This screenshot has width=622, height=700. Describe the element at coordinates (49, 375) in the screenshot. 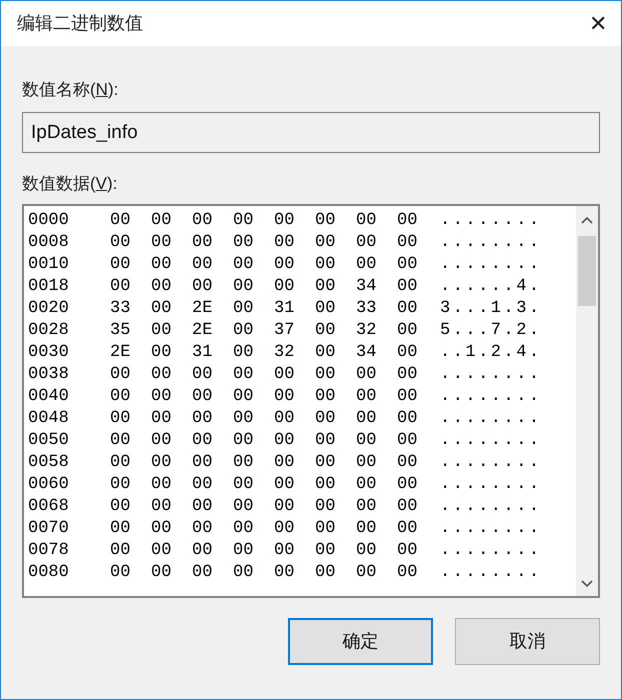

I see `offset-text: 0038` at that location.